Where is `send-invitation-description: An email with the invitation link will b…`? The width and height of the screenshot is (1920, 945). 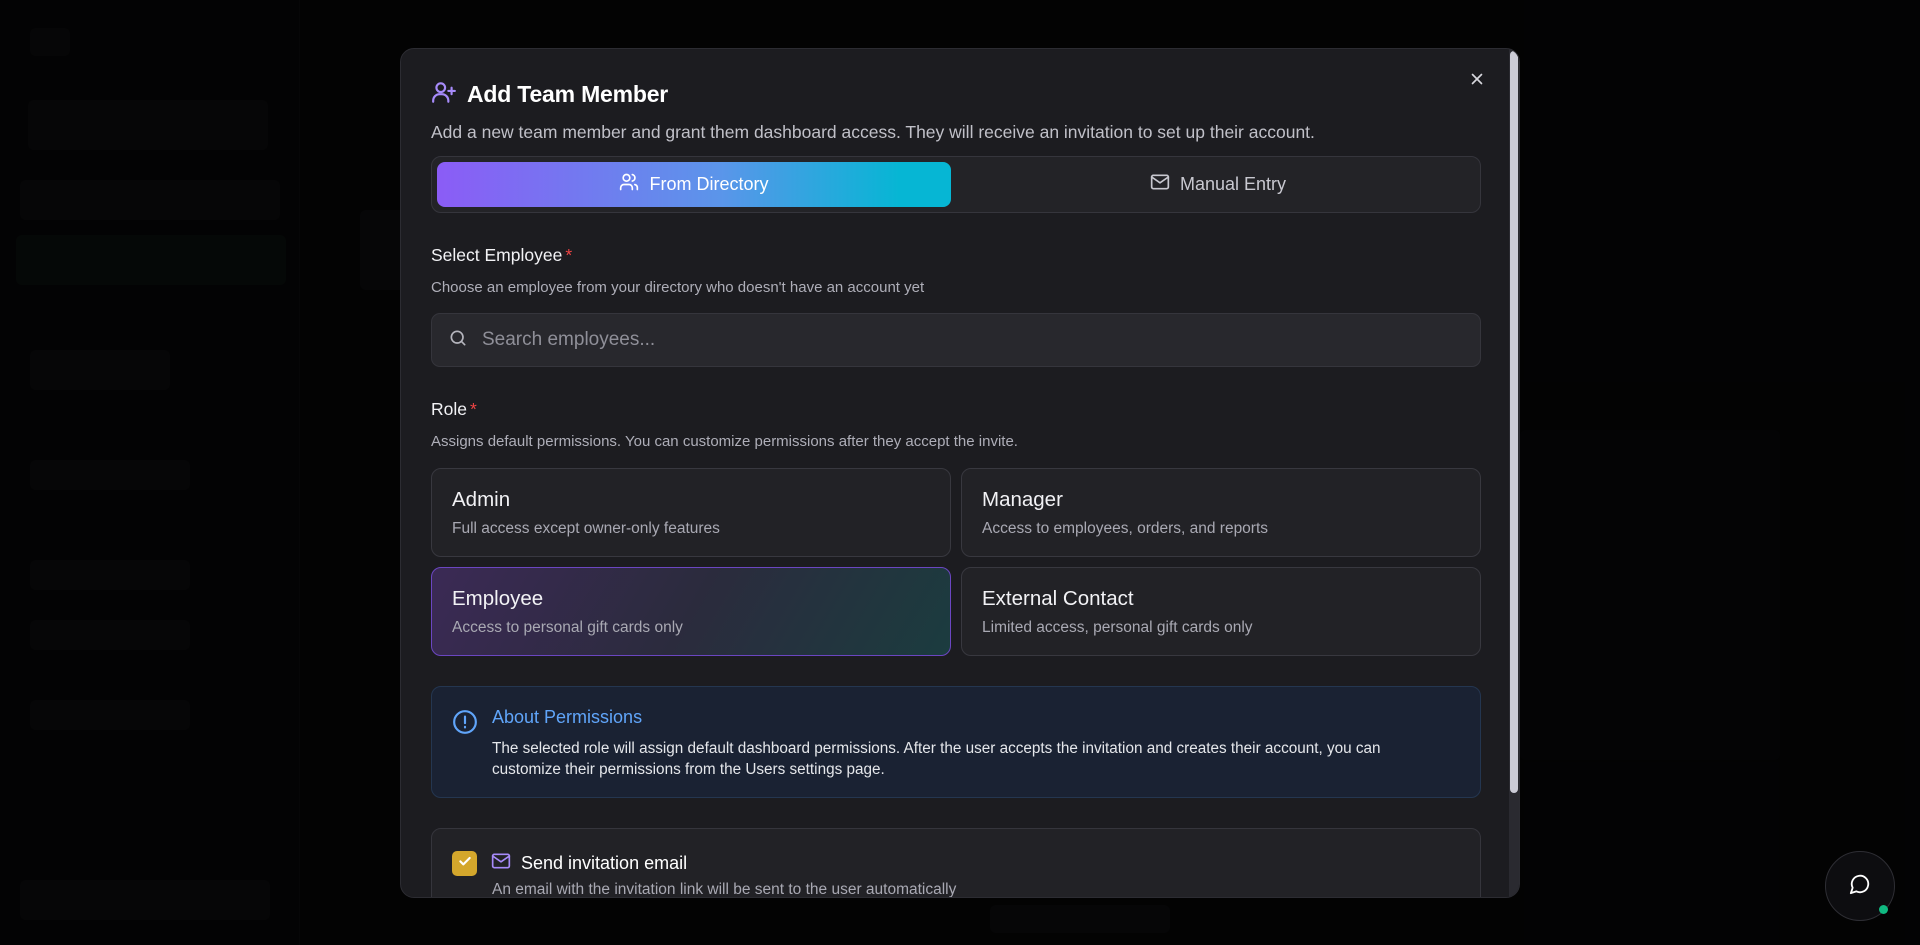 send-invitation-description: An email with the invitation link will b… is located at coordinates (724, 889).